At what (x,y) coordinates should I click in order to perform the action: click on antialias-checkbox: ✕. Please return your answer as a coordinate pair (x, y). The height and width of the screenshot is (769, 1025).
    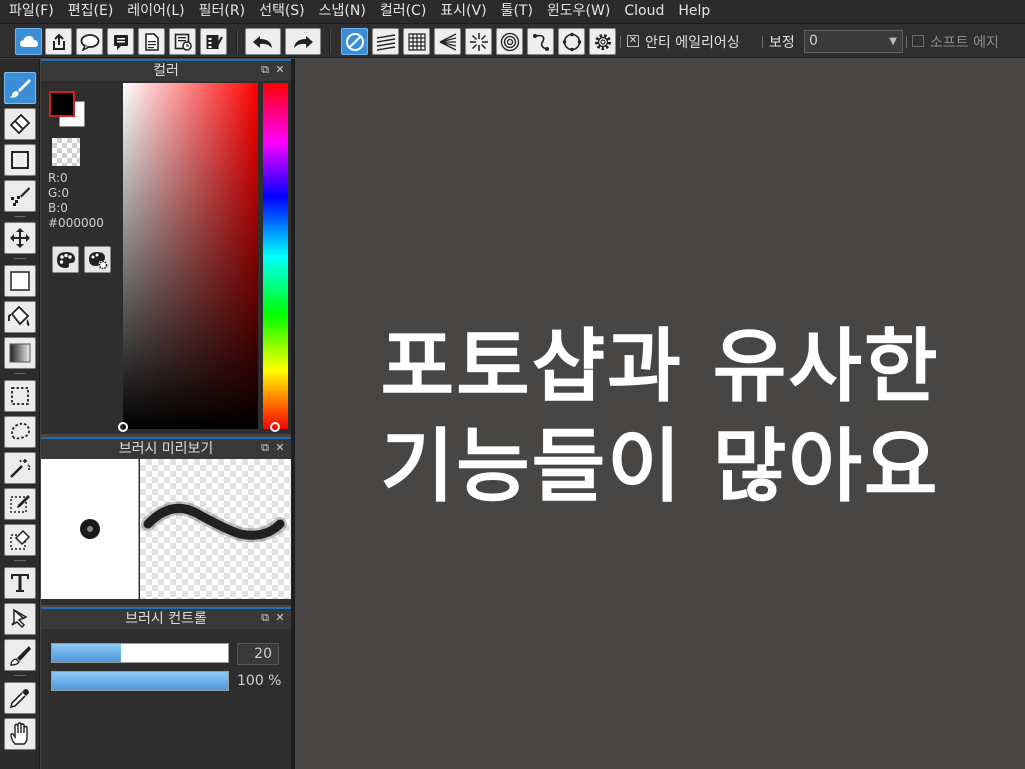
    Looking at the image, I should click on (633, 41).